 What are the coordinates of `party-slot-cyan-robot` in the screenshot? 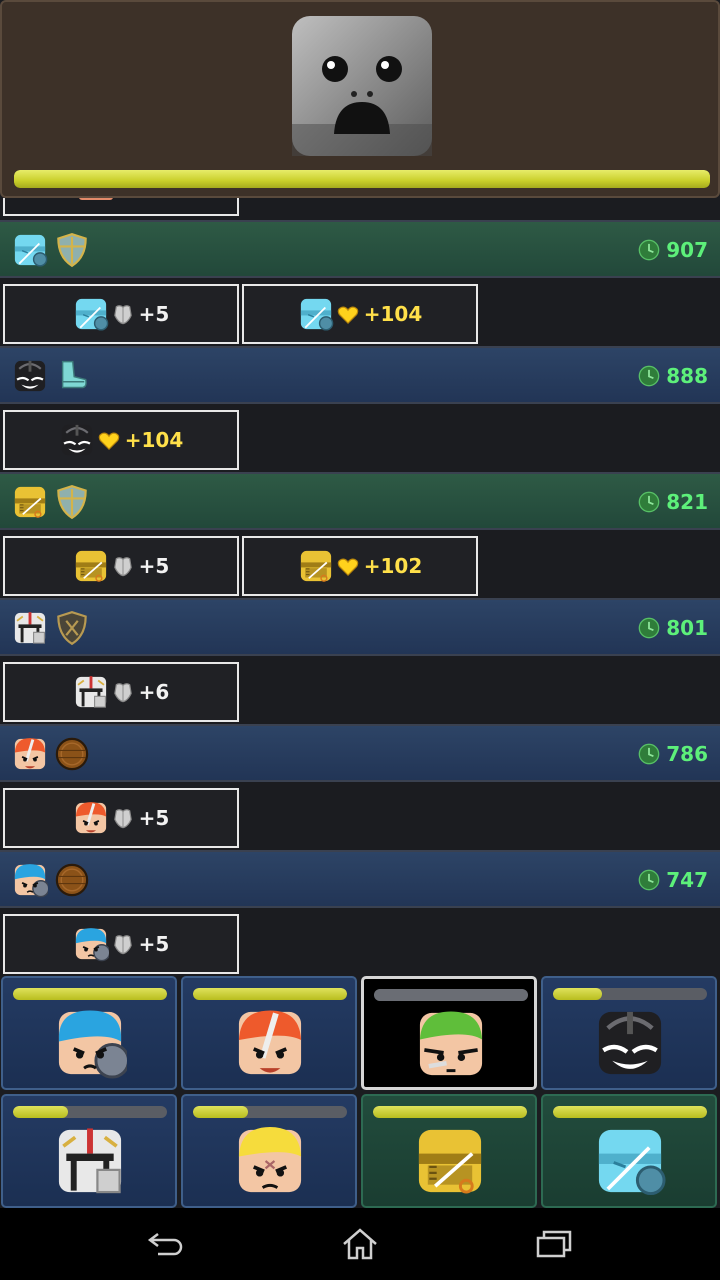 It's located at (629, 1151).